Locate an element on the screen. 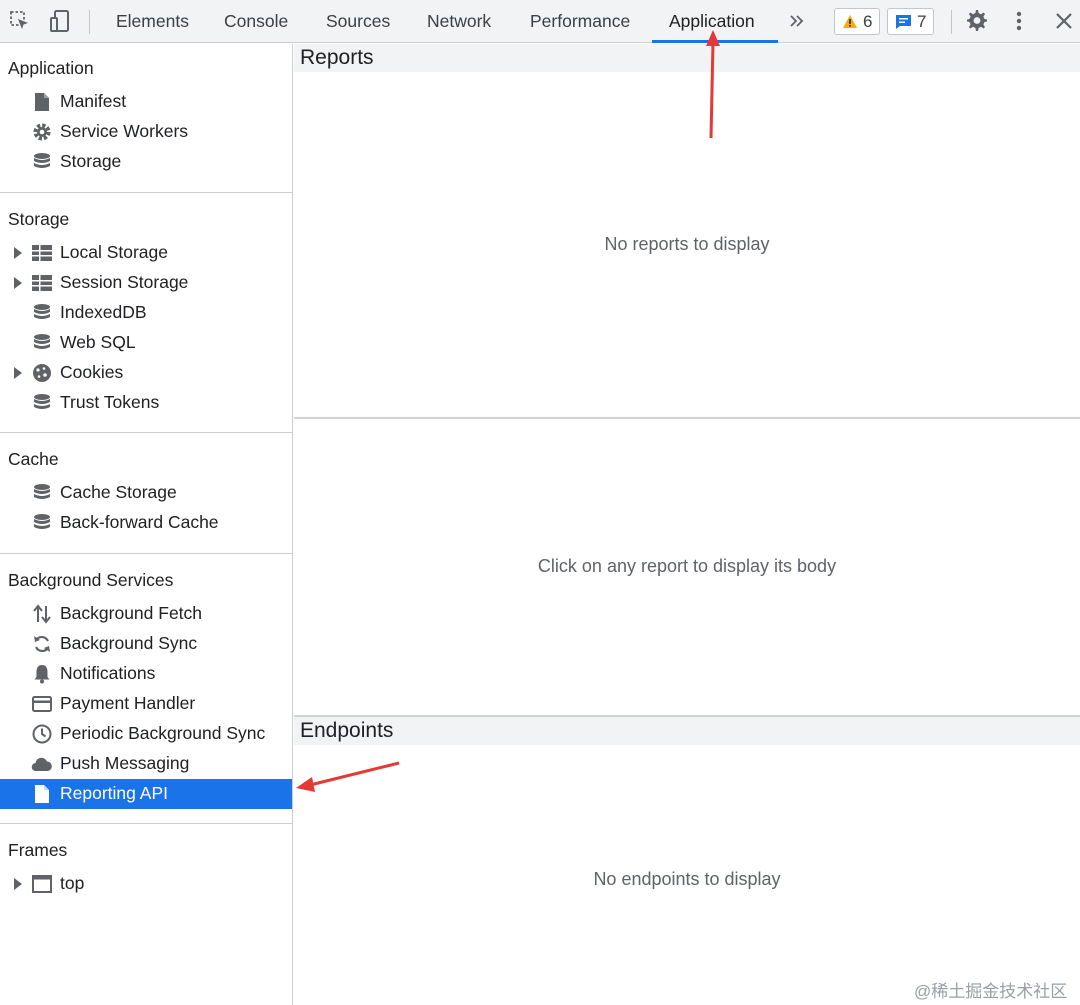  section-title-storage: Storage is located at coordinates (39, 219).